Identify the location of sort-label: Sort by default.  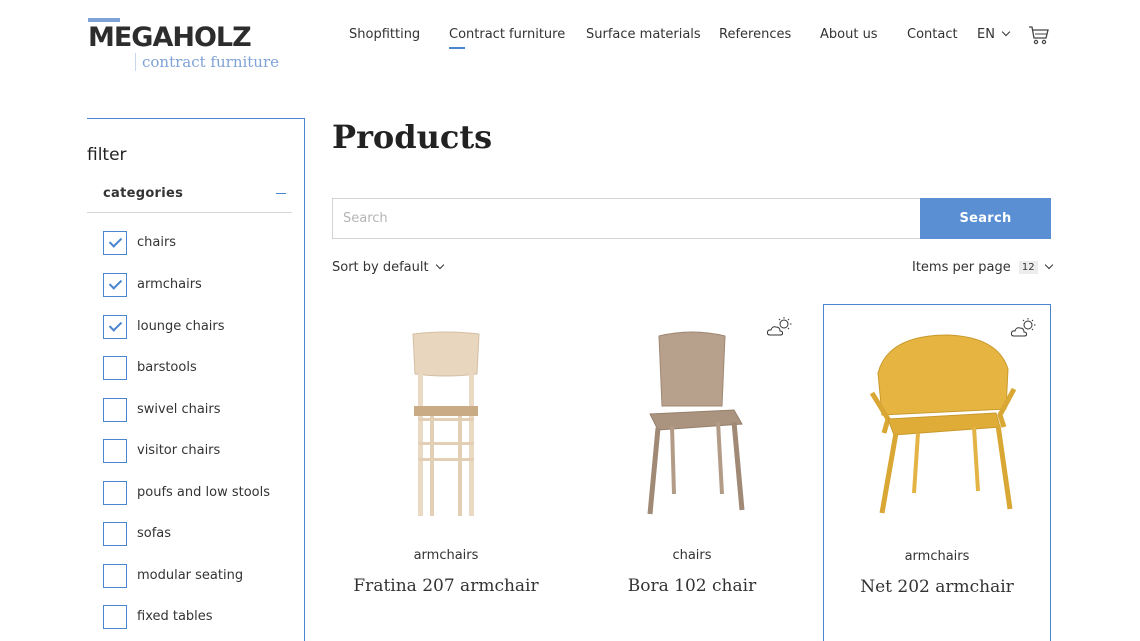
(380, 267).